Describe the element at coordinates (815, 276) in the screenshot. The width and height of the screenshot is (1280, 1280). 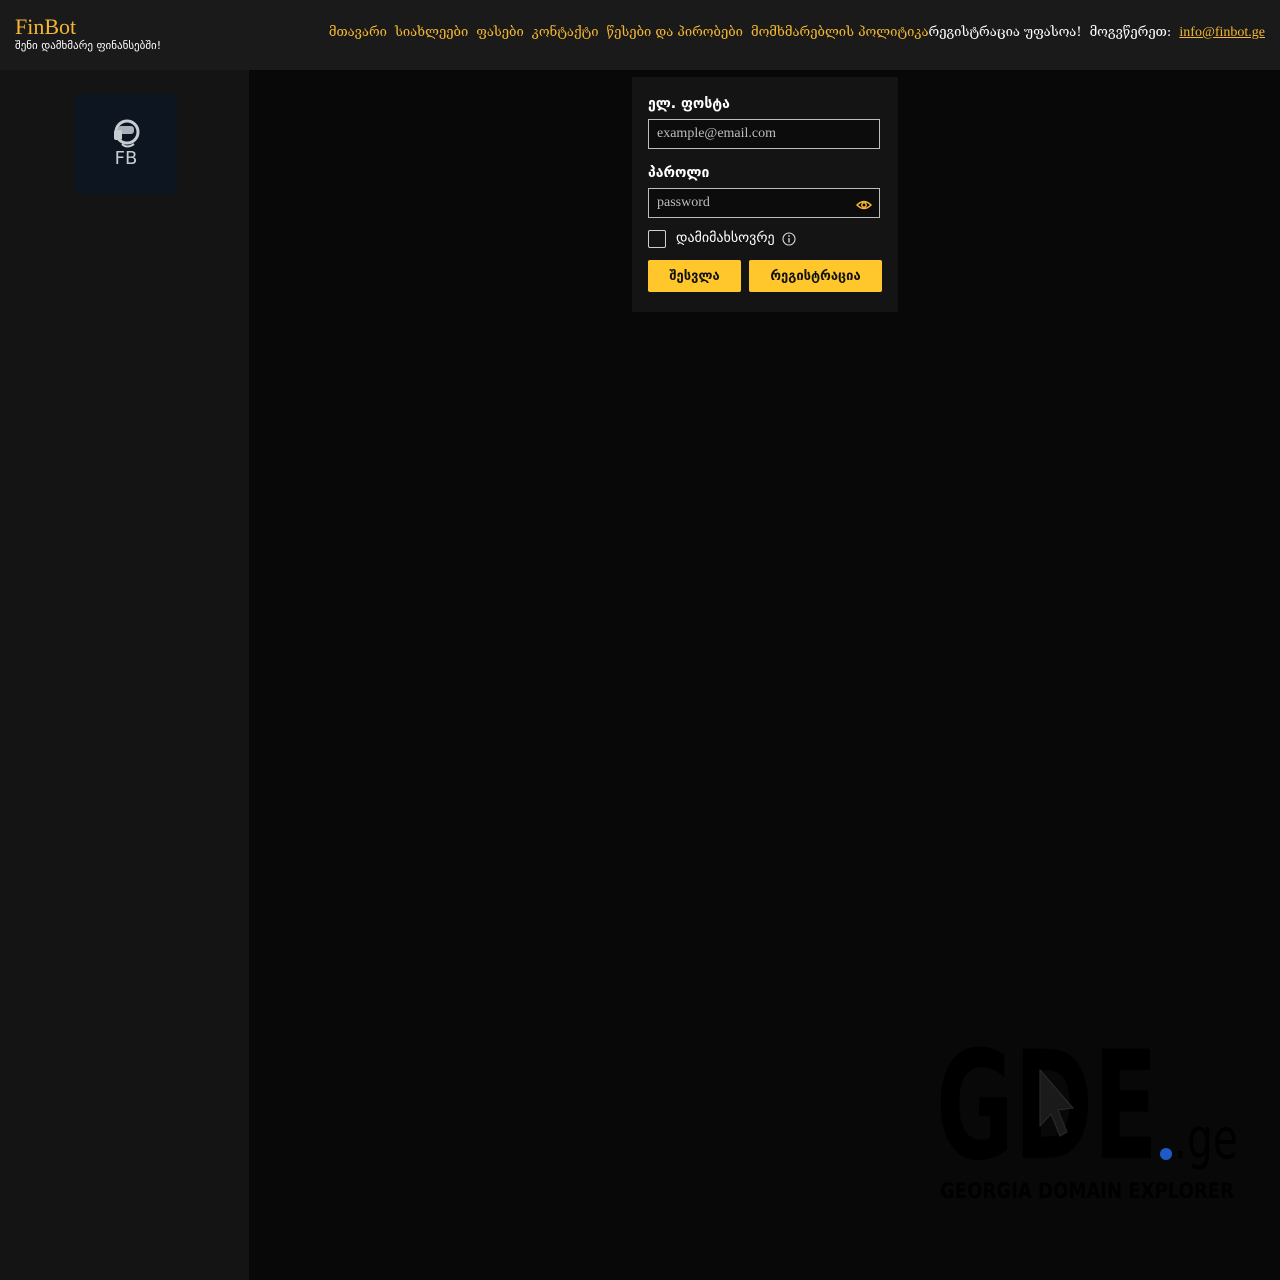
I see `register-button: რეგისტრაცია` at that location.